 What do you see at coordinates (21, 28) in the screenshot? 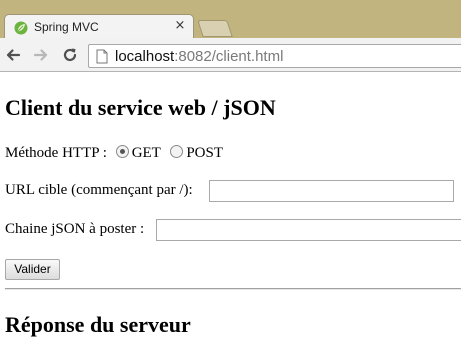
I see `spring-leaf-icon` at bounding box center [21, 28].